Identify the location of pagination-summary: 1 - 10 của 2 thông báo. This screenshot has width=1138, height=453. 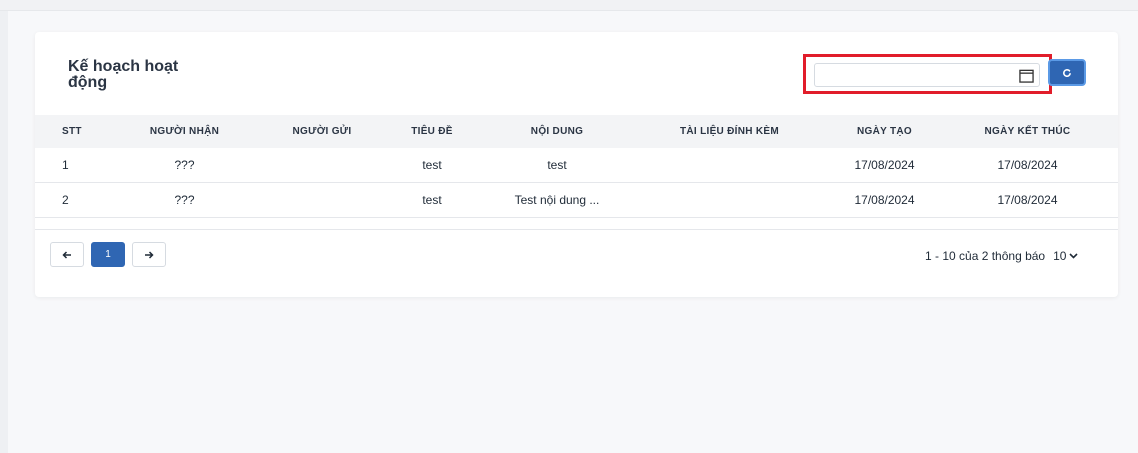
(985, 256).